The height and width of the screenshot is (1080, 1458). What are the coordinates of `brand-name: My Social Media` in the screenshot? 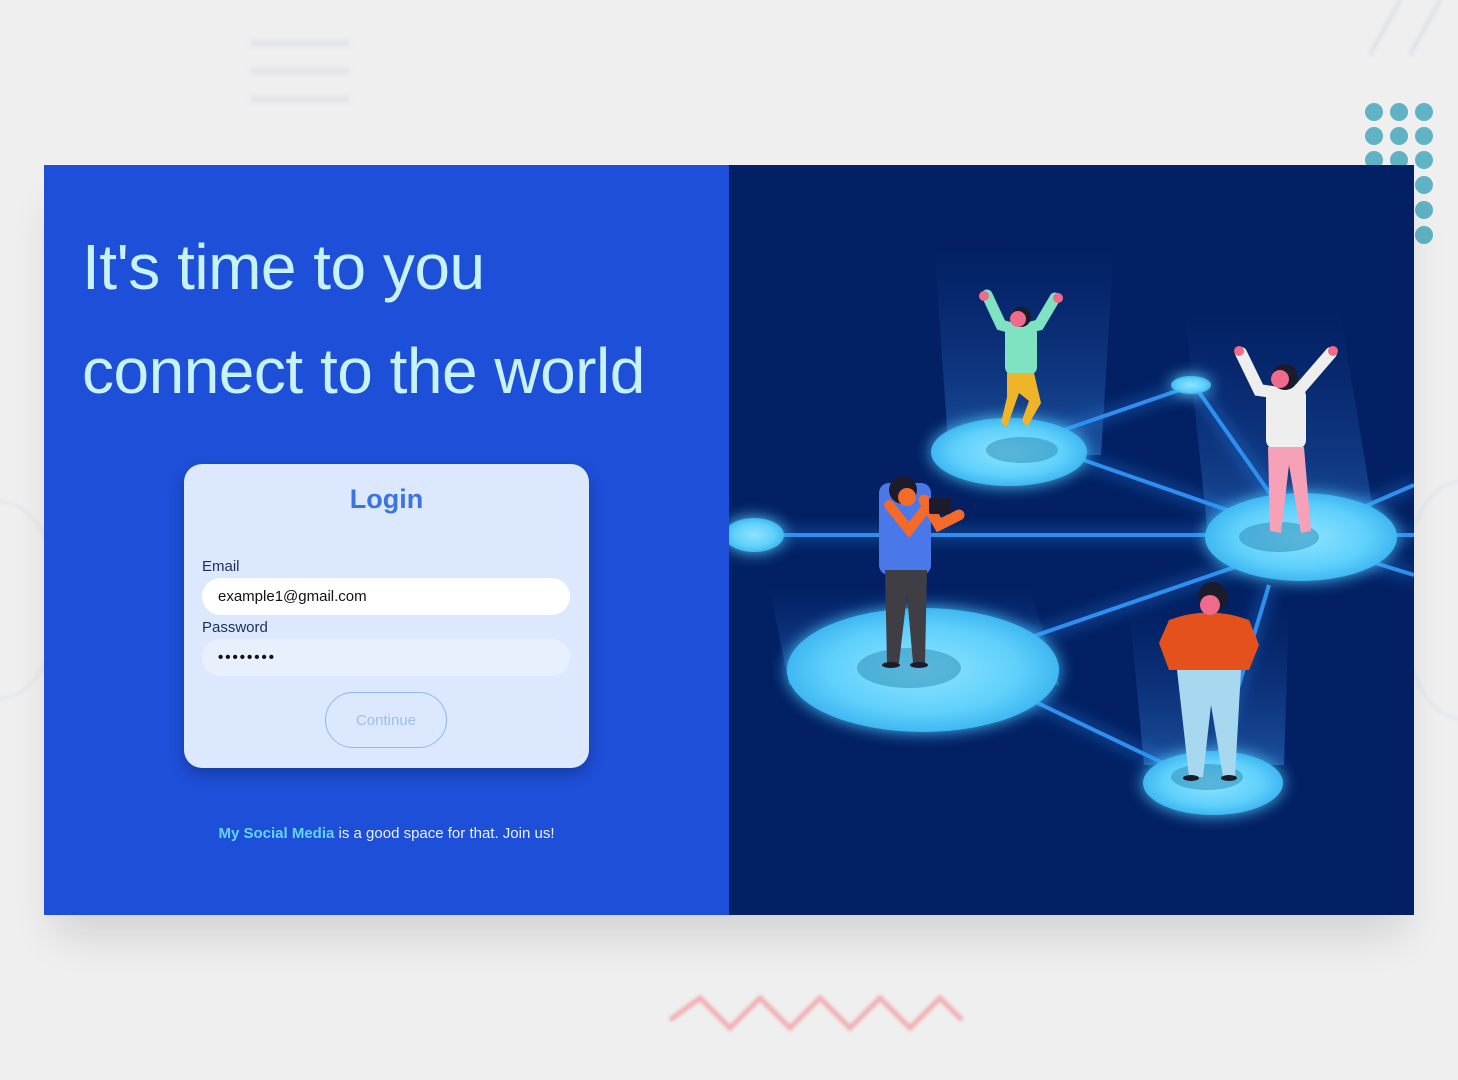 It's located at (276, 833).